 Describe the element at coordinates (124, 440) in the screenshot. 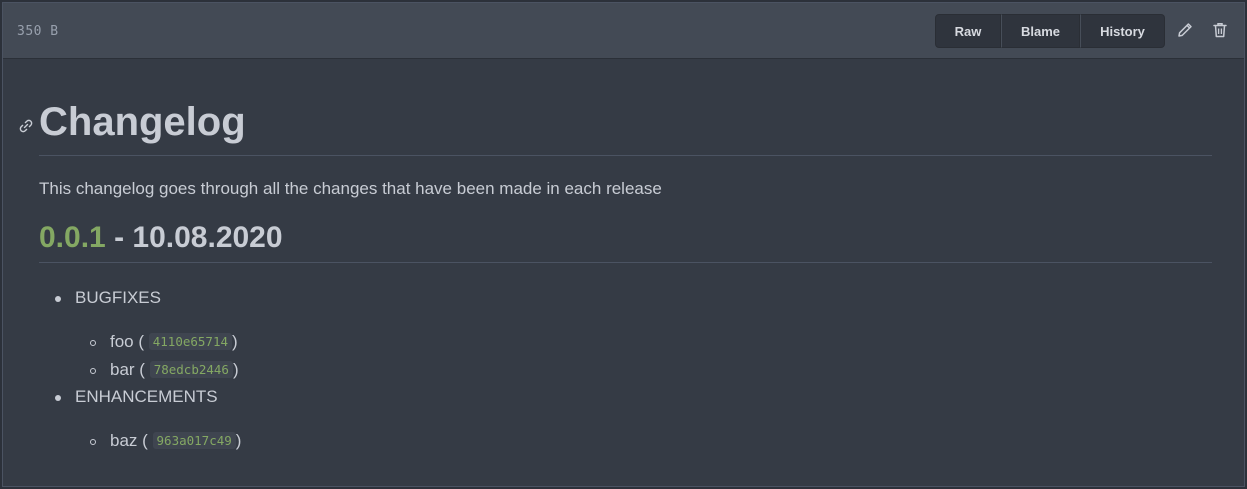

I see `item-name: baz` at that location.